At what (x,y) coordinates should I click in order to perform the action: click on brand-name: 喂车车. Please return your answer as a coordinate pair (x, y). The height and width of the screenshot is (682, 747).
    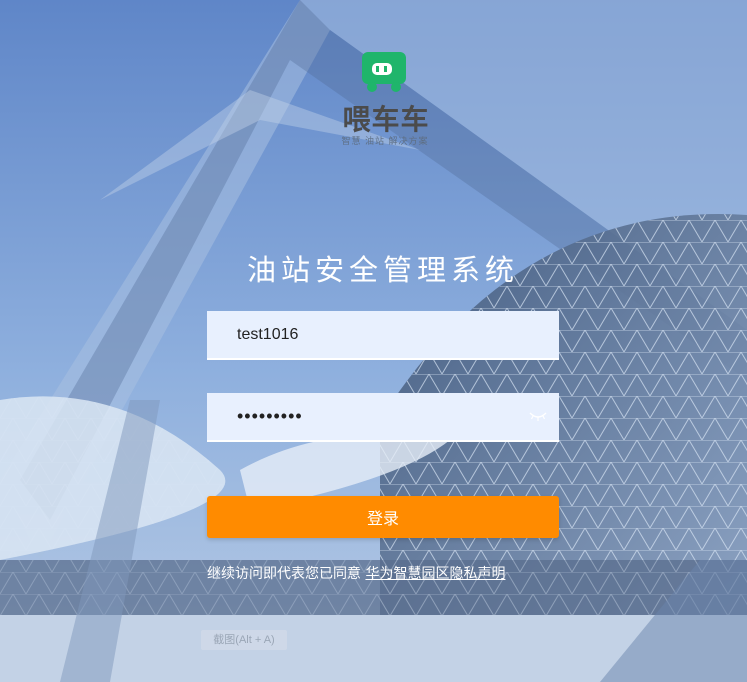
    Looking at the image, I should click on (386, 119).